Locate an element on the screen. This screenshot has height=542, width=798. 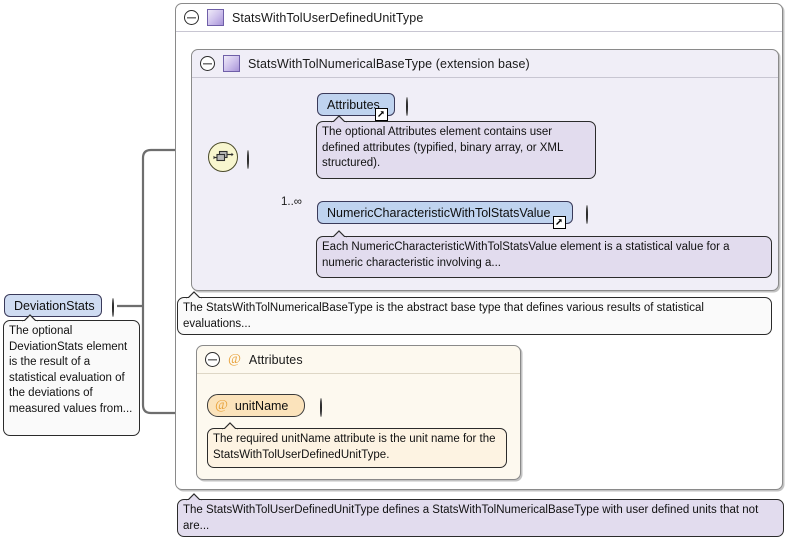
attribute-group-title: Attributes is located at coordinates (275, 359).